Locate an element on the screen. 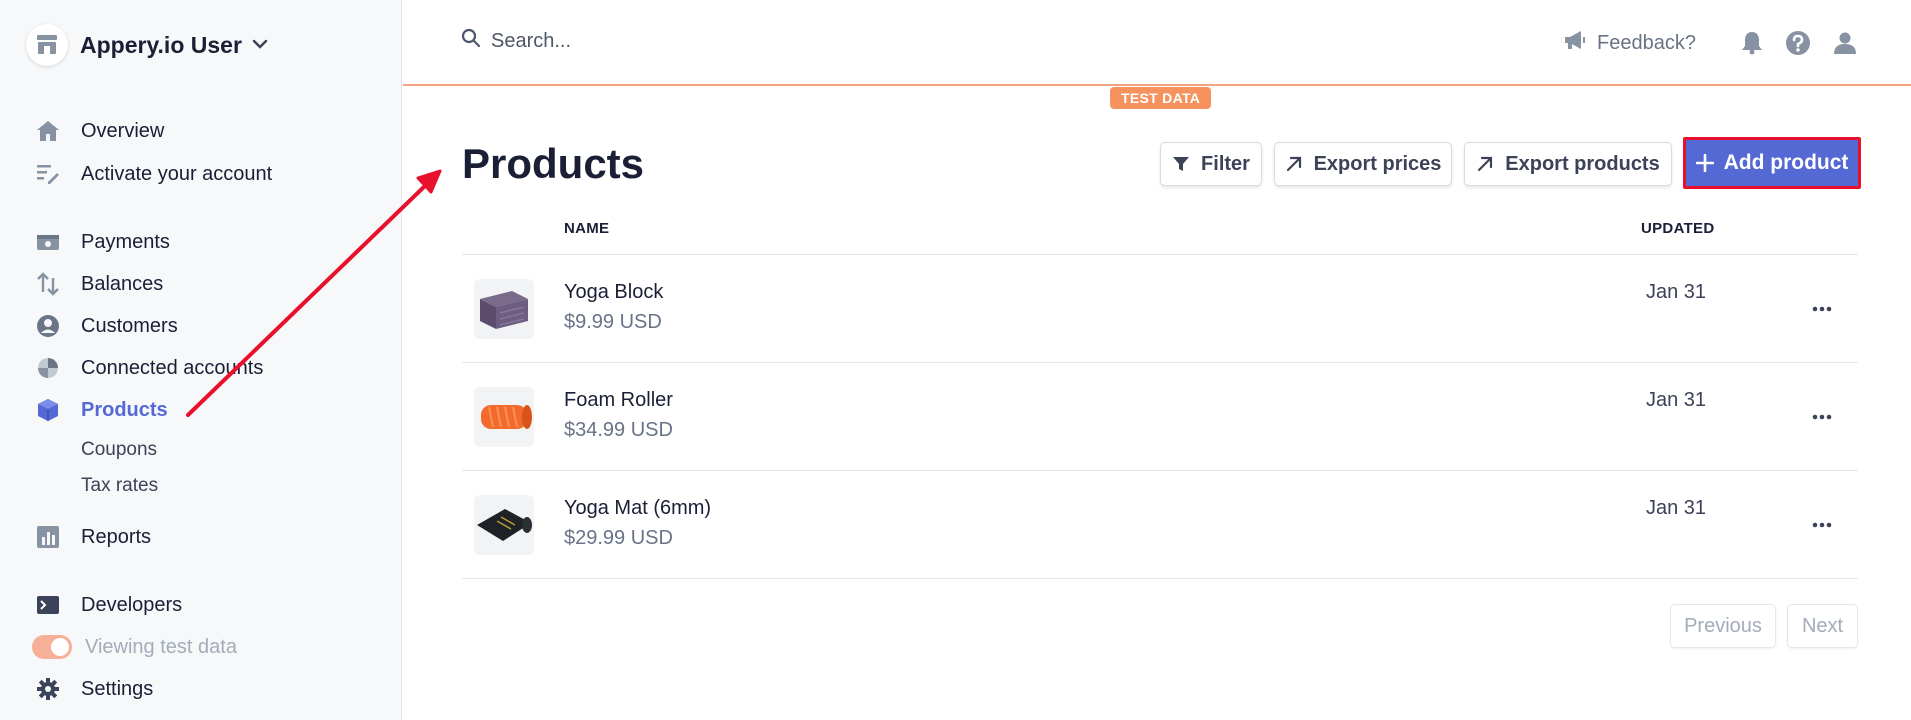  bell-icon is located at coordinates (1752, 43).